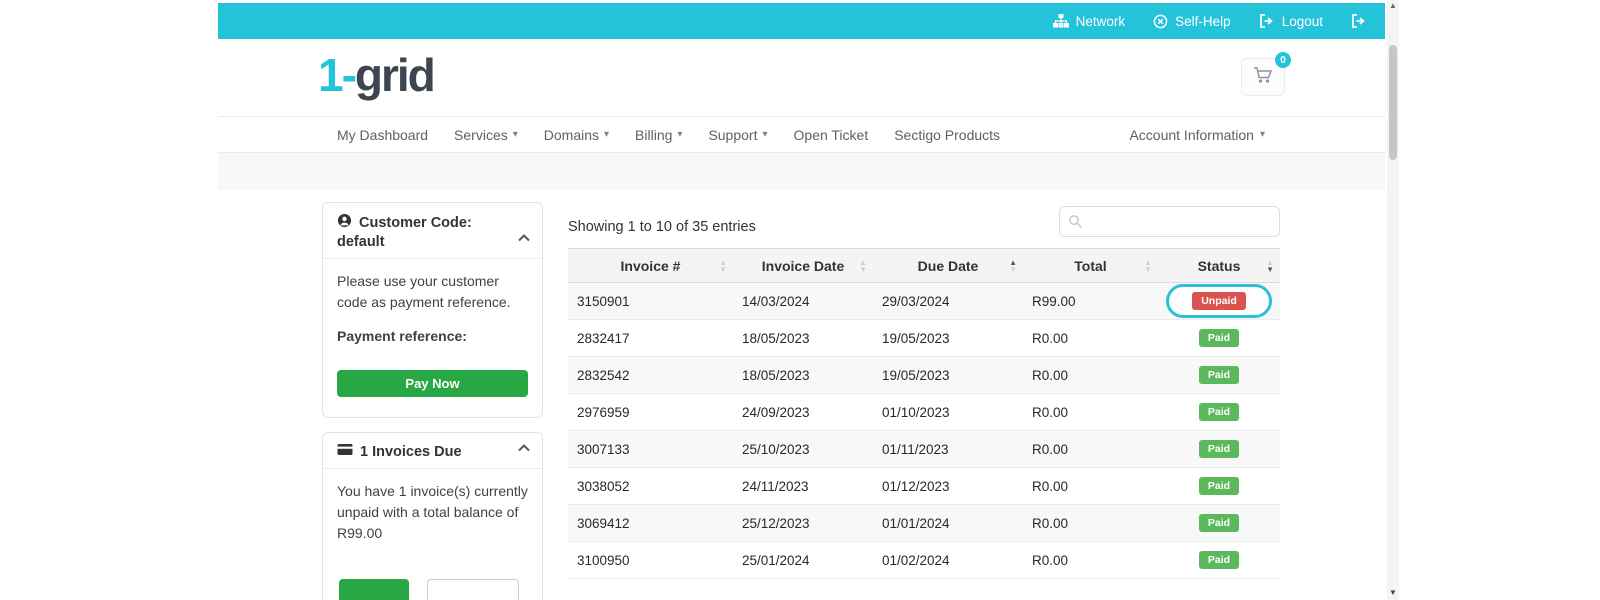  Describe the element at coordinates (337, 75) in the screenshot. I see `logo-part-1: 1-` at that location.